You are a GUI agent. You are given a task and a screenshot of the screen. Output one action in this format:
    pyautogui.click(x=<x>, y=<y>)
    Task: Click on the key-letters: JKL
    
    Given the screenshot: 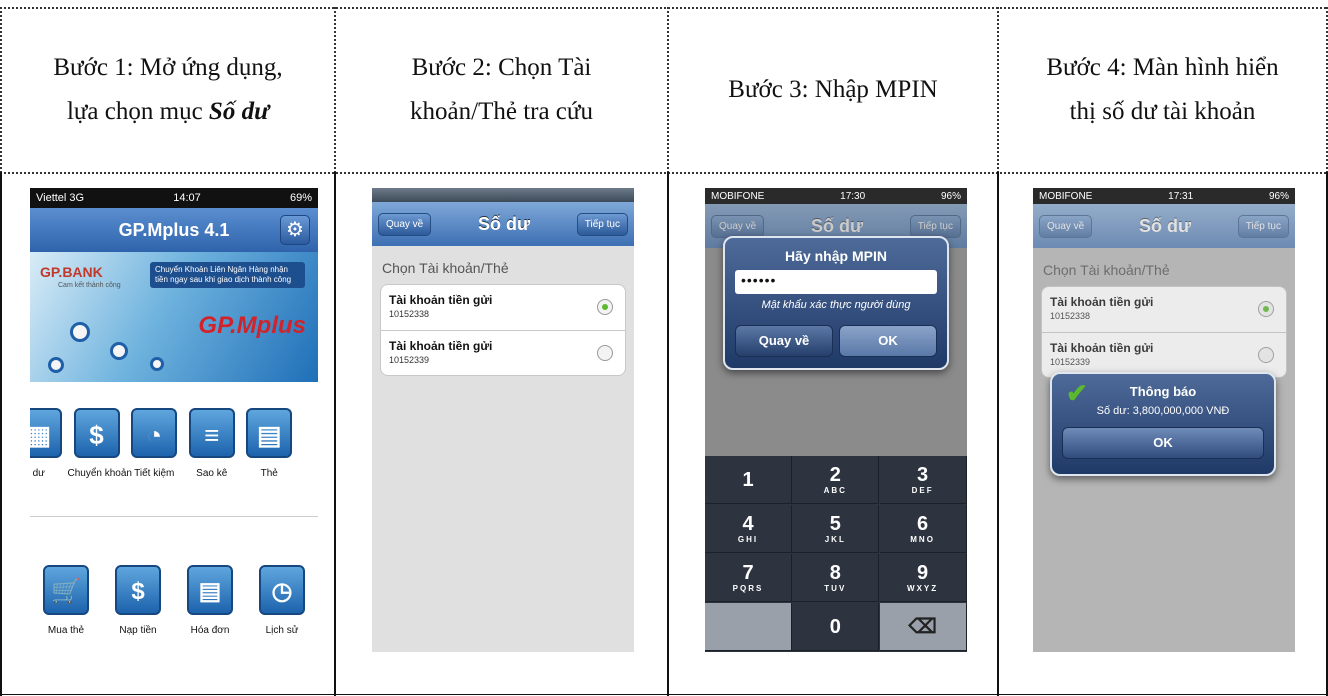 What is the action you would take?
    pyautogui.click(x=835, y=539)
    